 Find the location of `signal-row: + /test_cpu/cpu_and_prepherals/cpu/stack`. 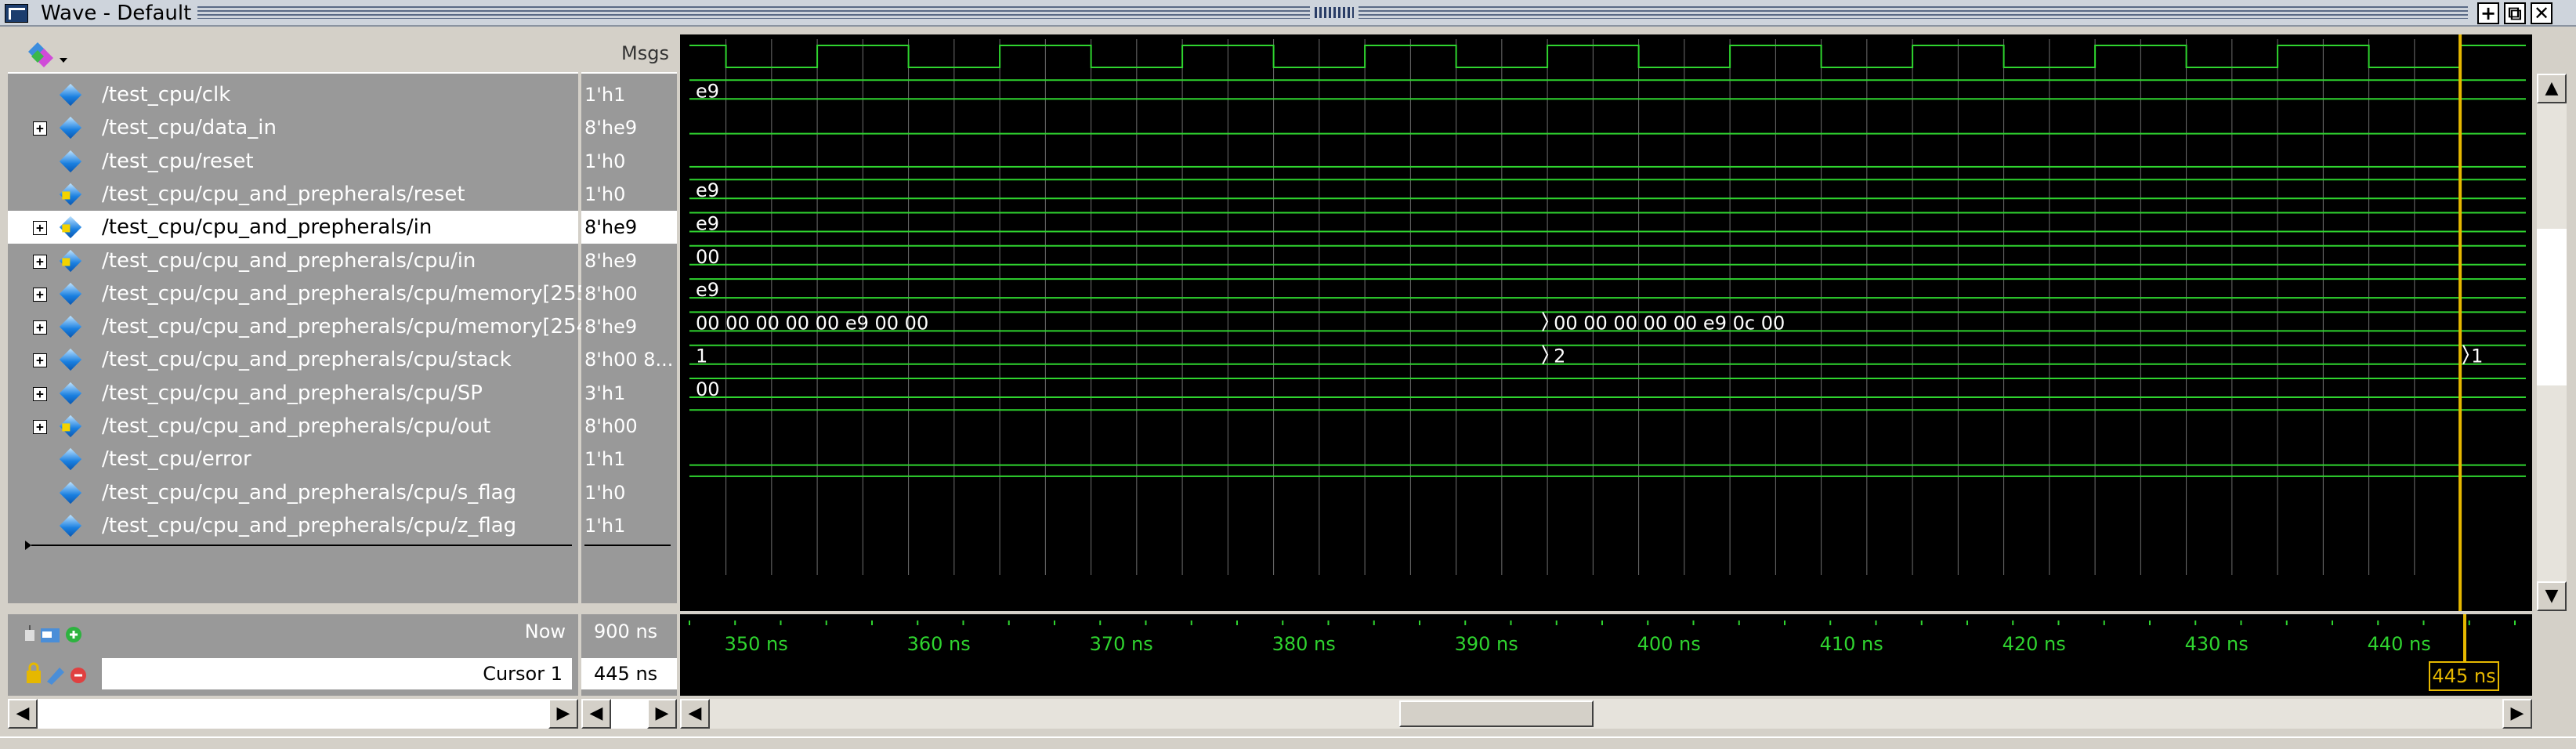

signal-row: + /test_cpu/cpu_and_prepherals/cpu/stack is located at coordinates (293, 359).